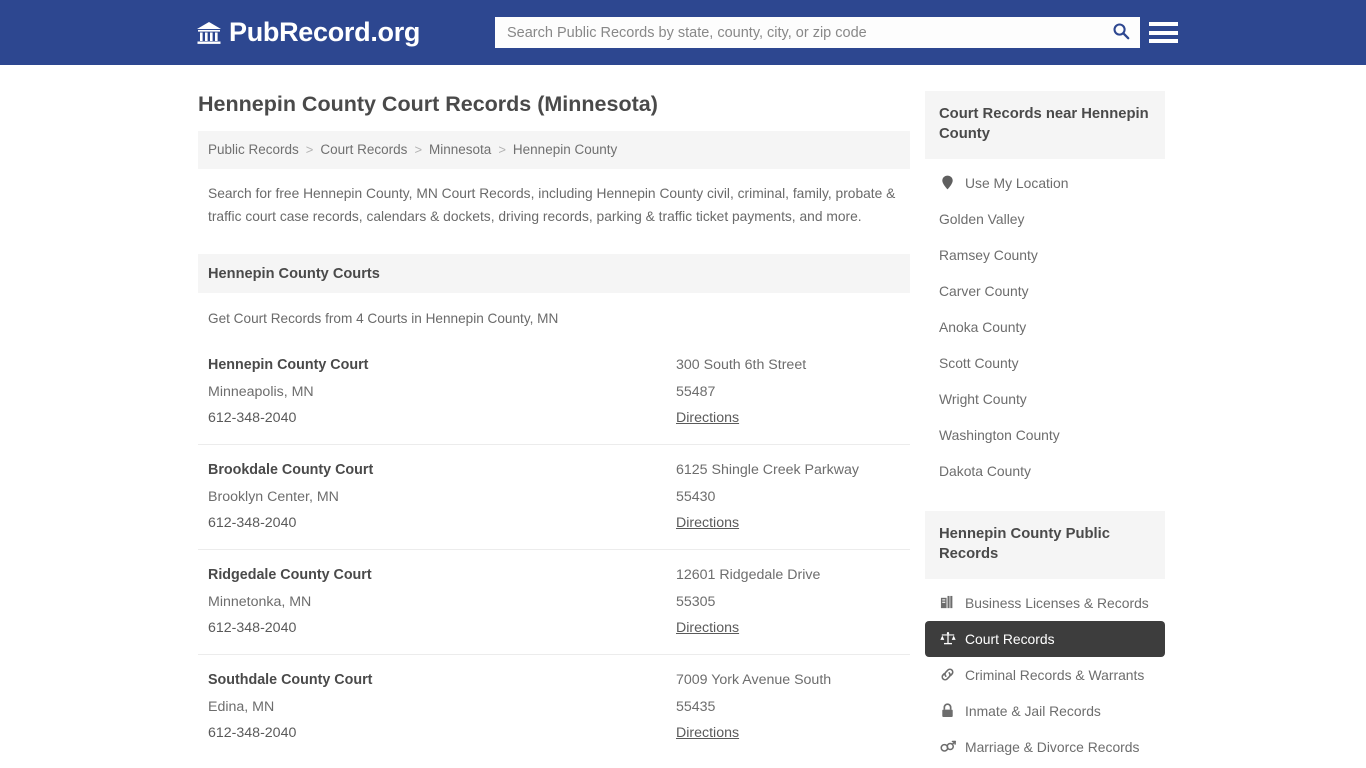  I want to click on sidebar-item-criminal-records: Criminal Records & Warrants, so click(1045, 675).